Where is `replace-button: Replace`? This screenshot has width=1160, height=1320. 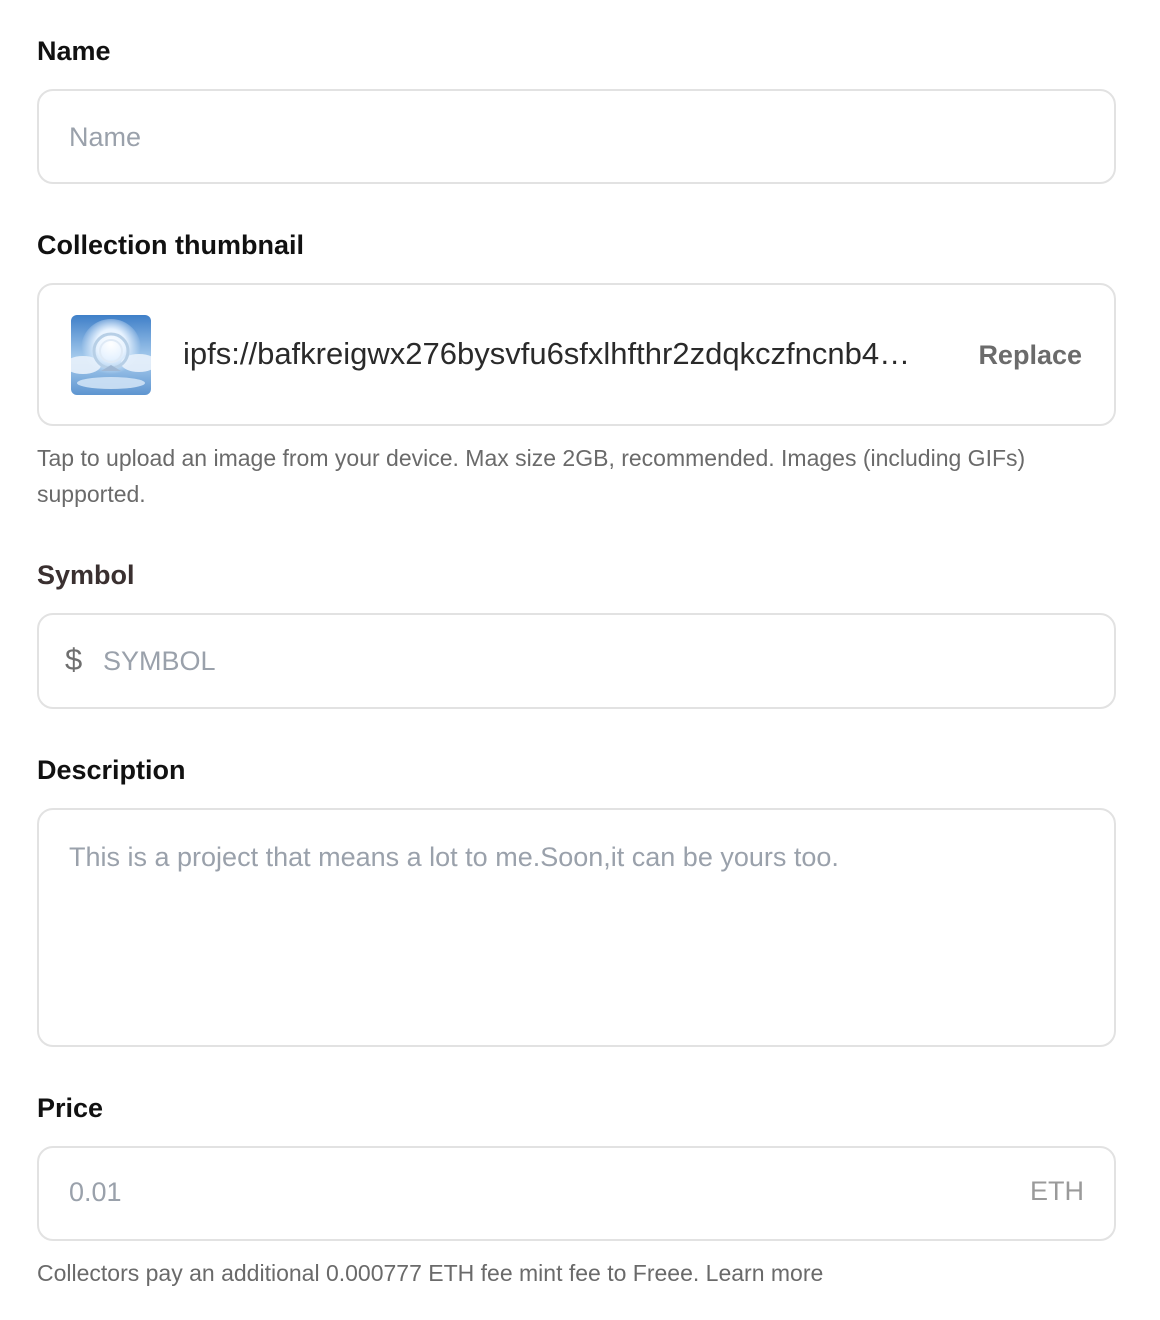
replace-button: Replace is located at coordinates (1030, 355).